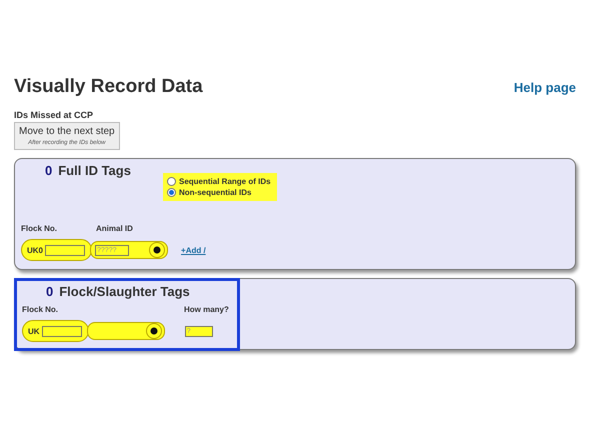  I want to click on section-label: IDs Missed at CCP, so click(54, 115).